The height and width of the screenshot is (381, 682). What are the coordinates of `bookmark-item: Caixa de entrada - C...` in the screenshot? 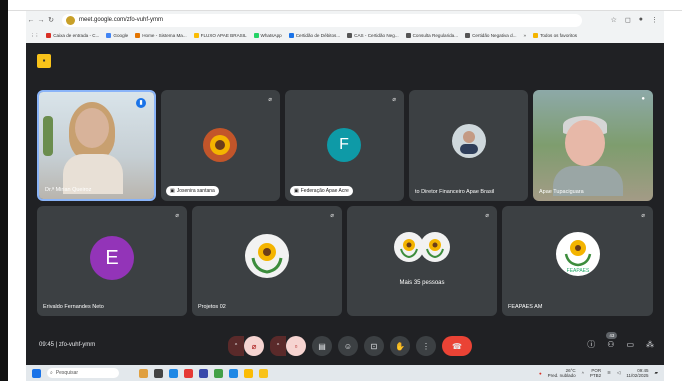 It's located at (72, 35).